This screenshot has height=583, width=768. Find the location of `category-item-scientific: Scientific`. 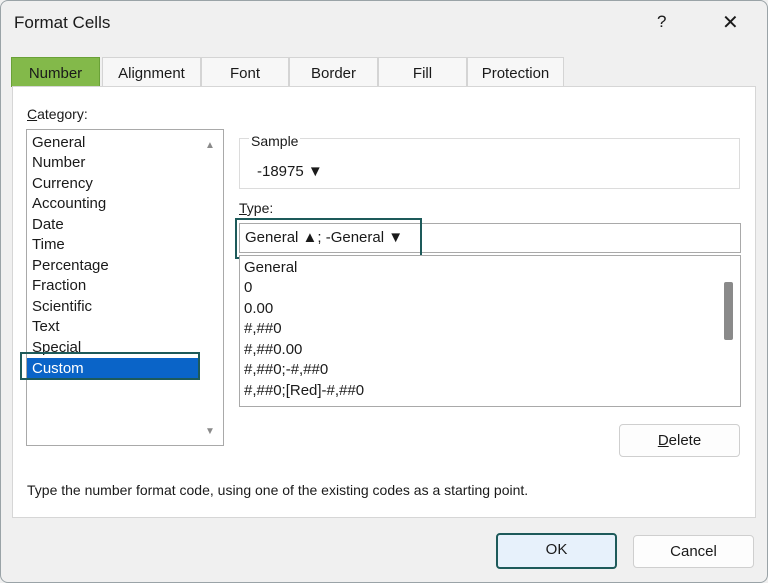

category-item-scientific: Scientific is located at coordinates (62, 307).